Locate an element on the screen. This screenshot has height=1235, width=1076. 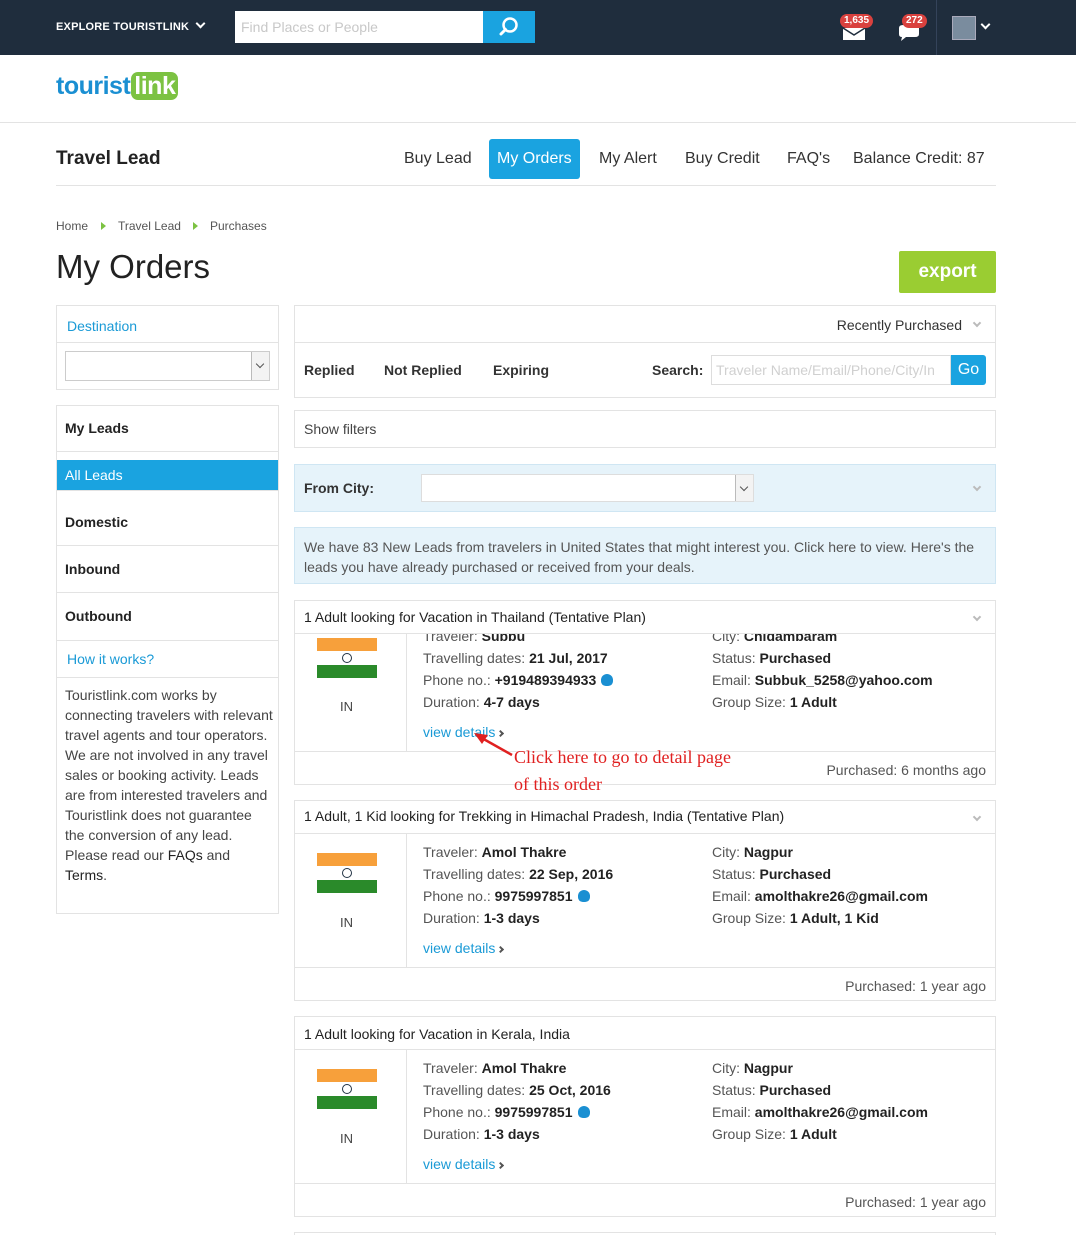
notifications-button: 1,635 is located at coordinates (857, 27).